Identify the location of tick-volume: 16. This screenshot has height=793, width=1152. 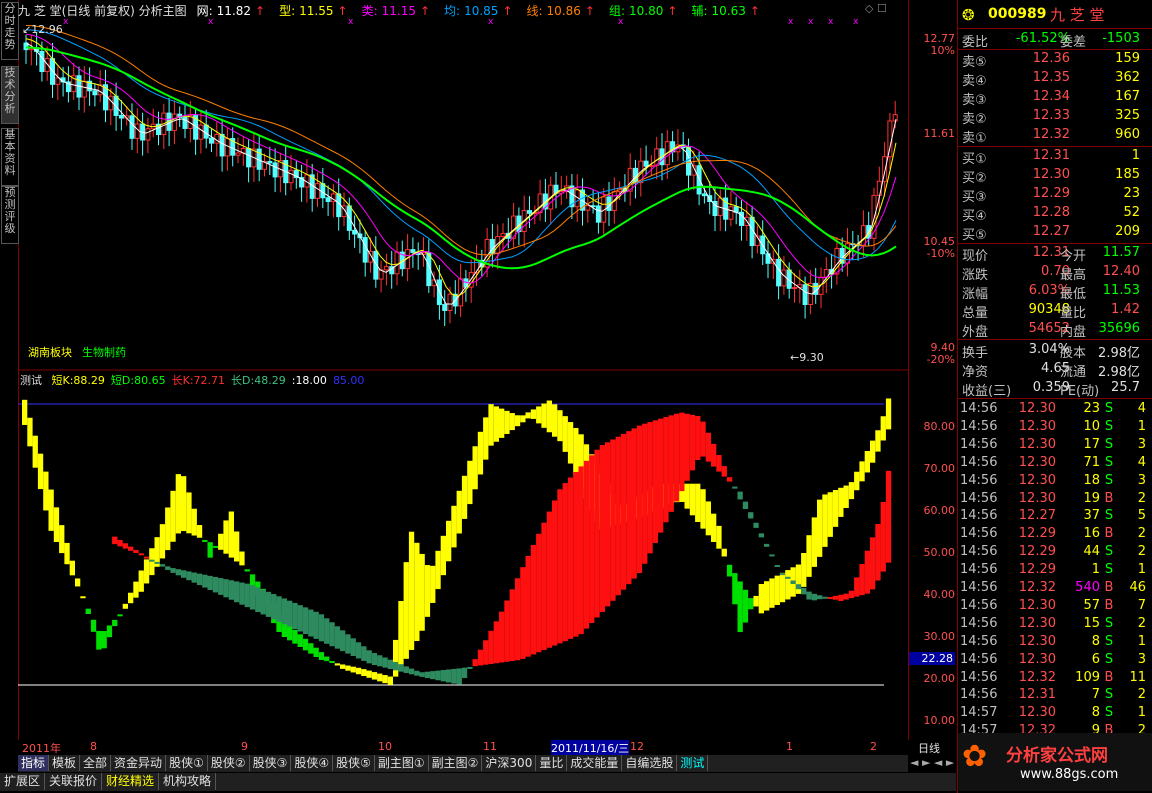
(1091, 534).